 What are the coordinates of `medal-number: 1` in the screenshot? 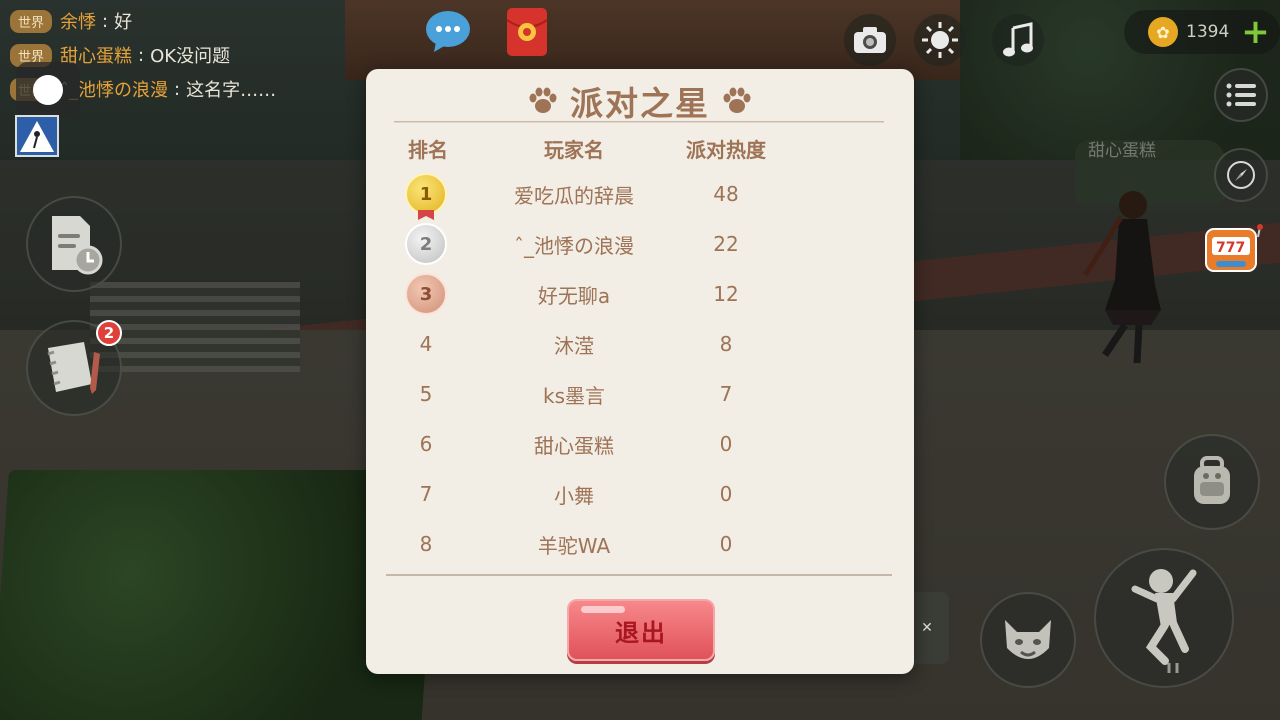 It's located at (426, 194).